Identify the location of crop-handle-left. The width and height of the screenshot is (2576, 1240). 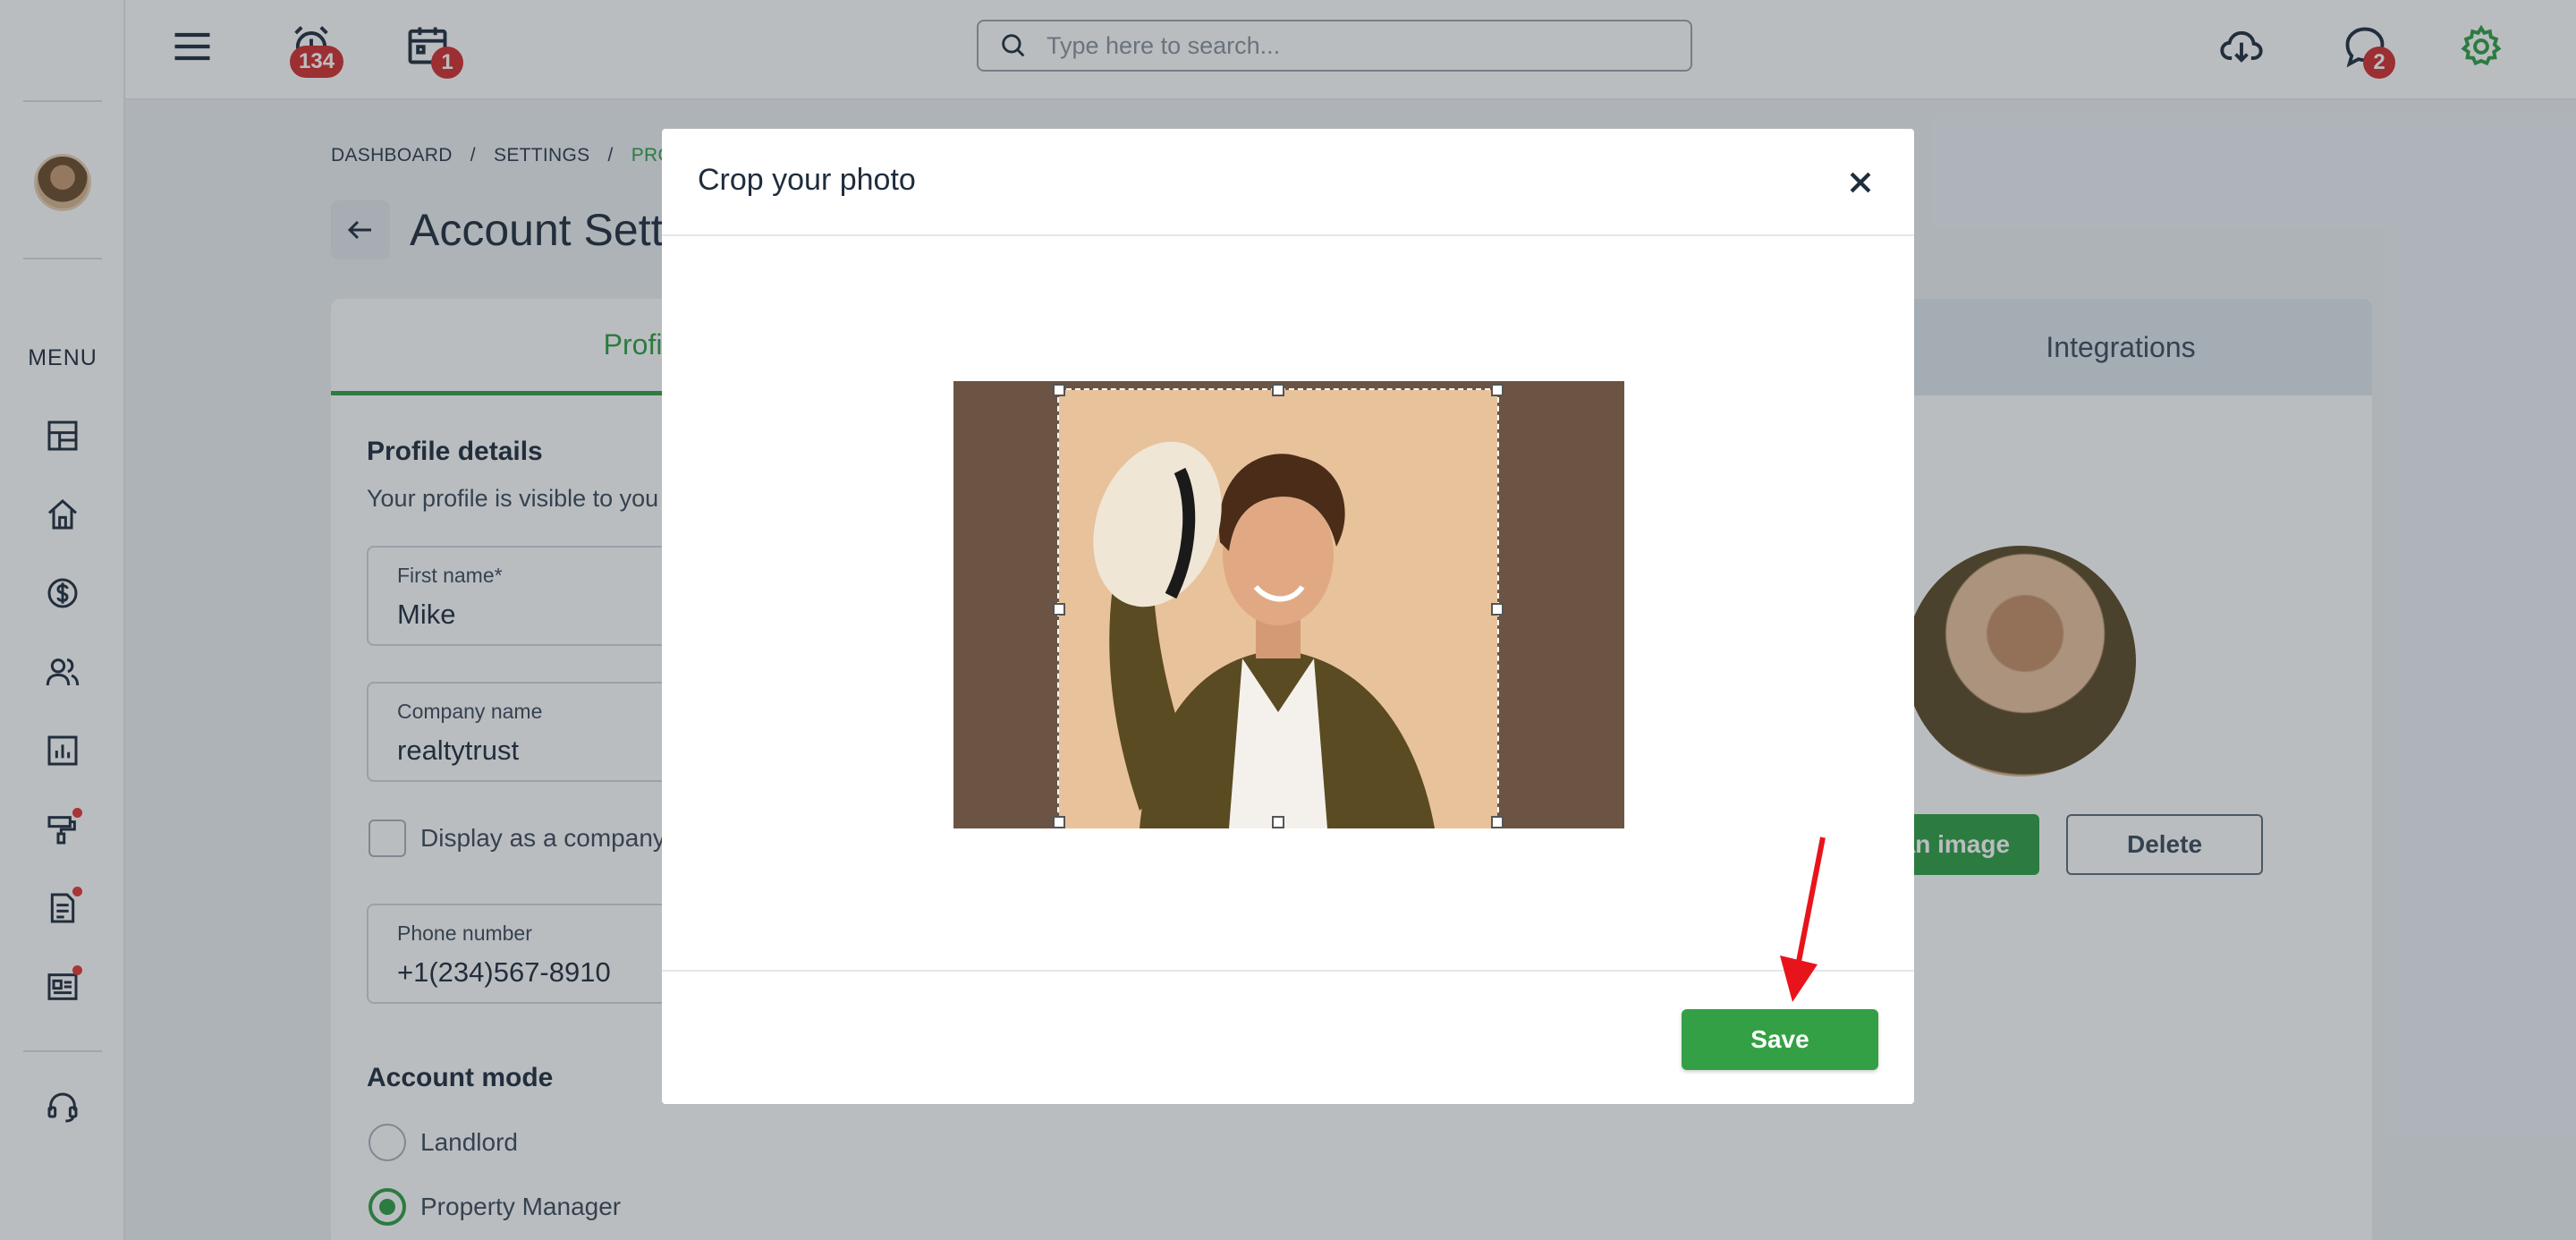
(1059, 609).